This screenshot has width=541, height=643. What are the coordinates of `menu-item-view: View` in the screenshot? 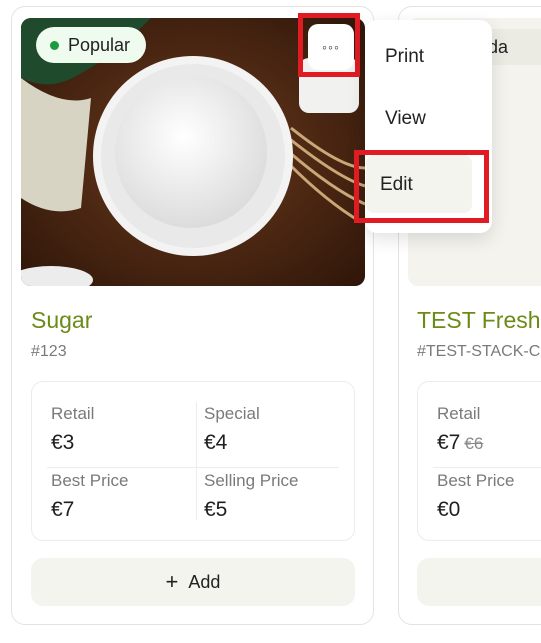 It's located at (405, 119).